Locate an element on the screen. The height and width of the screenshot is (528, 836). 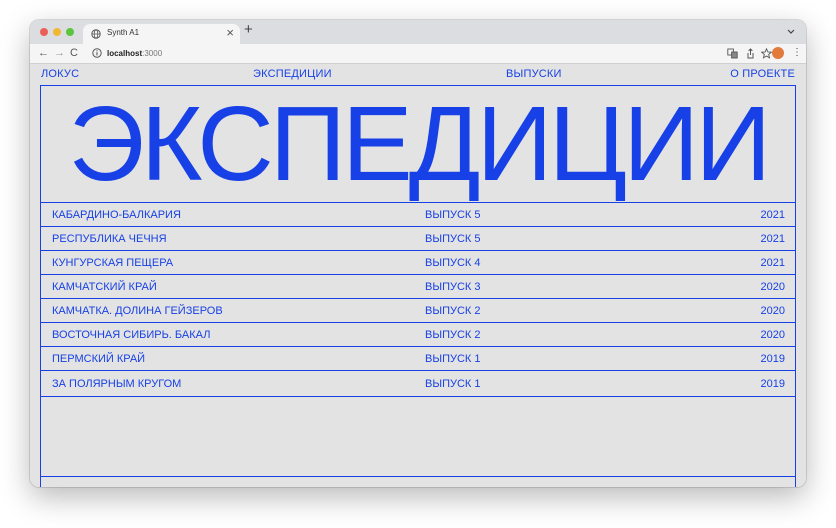
table-row: КАМЧАТСКИЙ КРАЙ ВЫПУСК 3 2020 is located at coordinates (418, 283).